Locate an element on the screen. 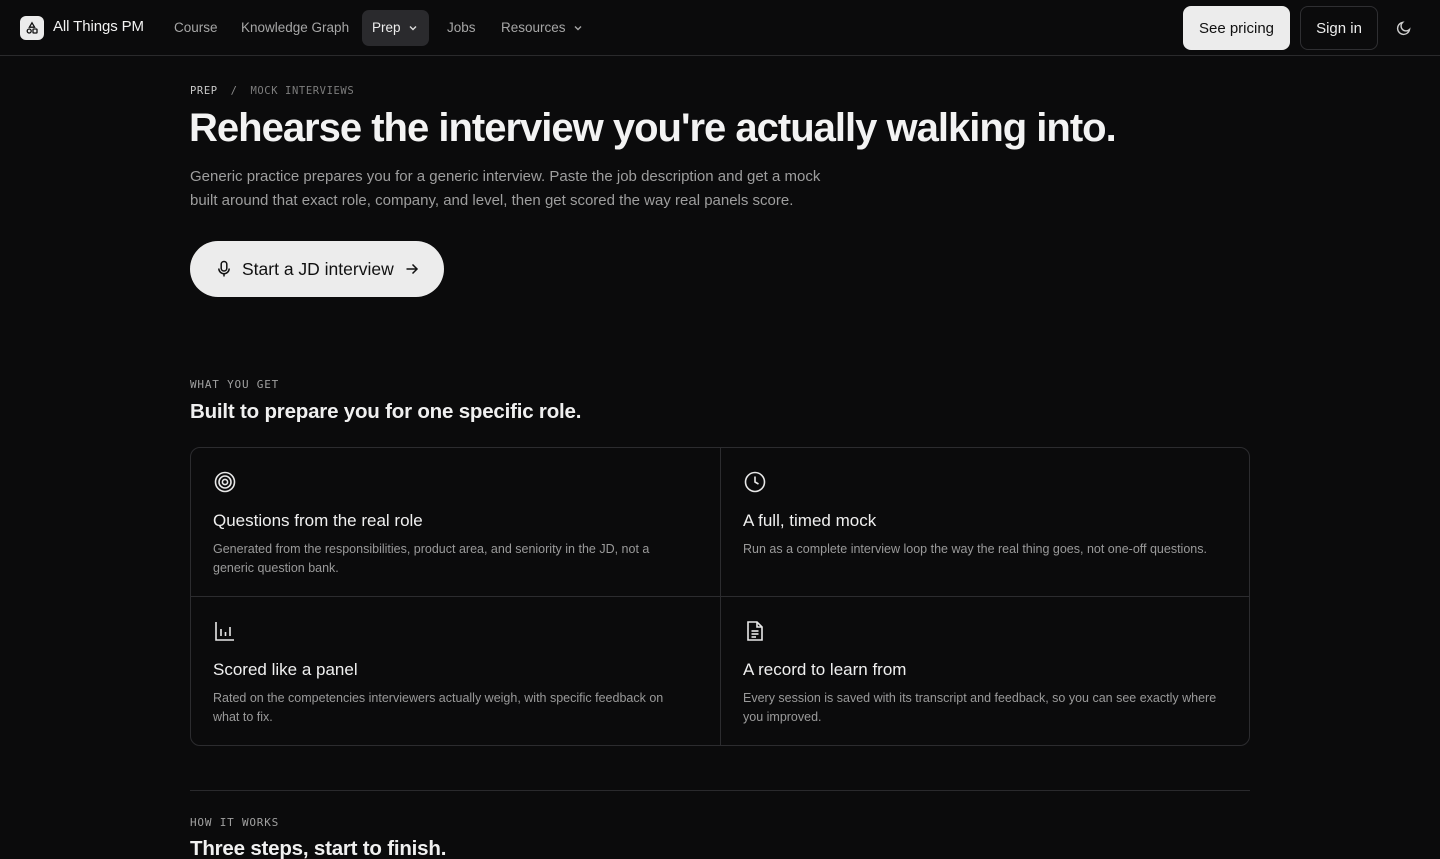 The height and width of the screenshot is (859, 1440). see-pricing-button: See pricing is located at coordinates (1236, 28).